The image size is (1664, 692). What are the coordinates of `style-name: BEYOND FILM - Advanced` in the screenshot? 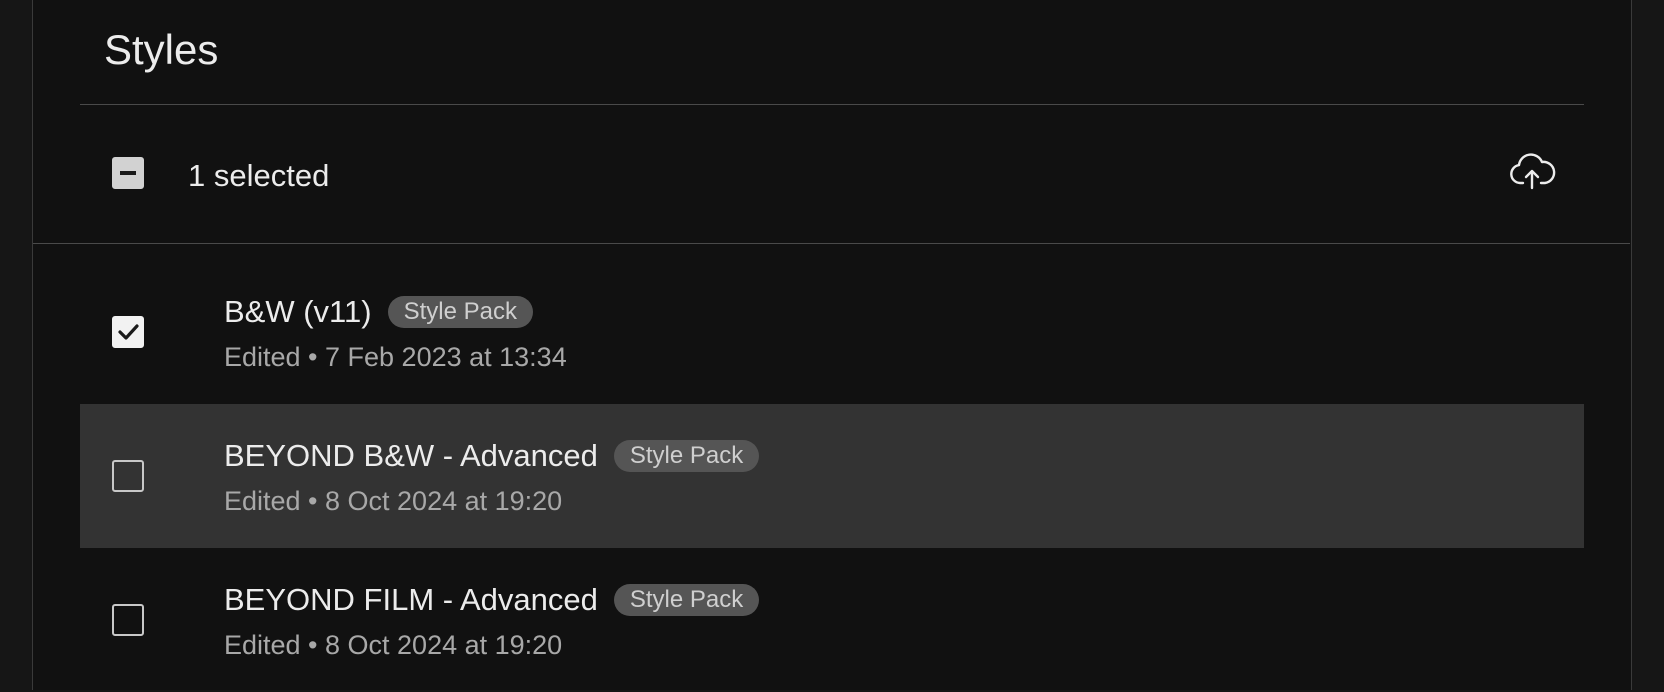 It's located at (411, 599).